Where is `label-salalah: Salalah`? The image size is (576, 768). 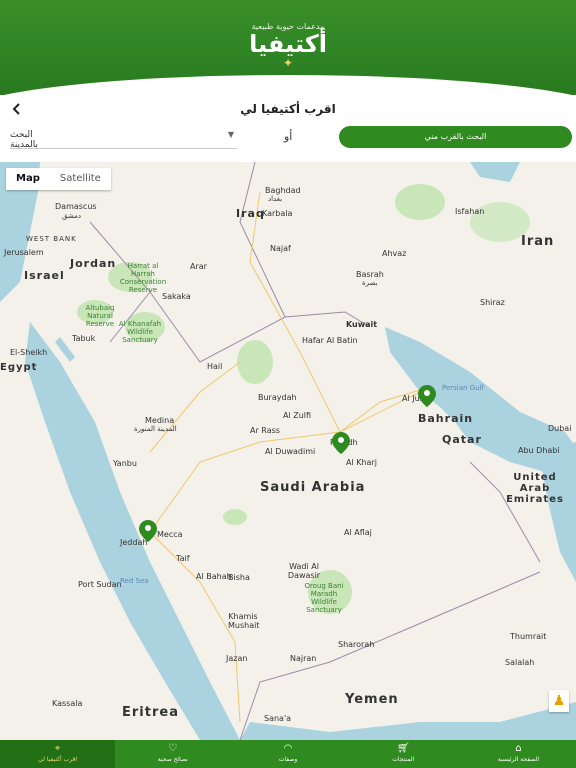
label-salalah: Salalah is located at coordinates (520, 662).